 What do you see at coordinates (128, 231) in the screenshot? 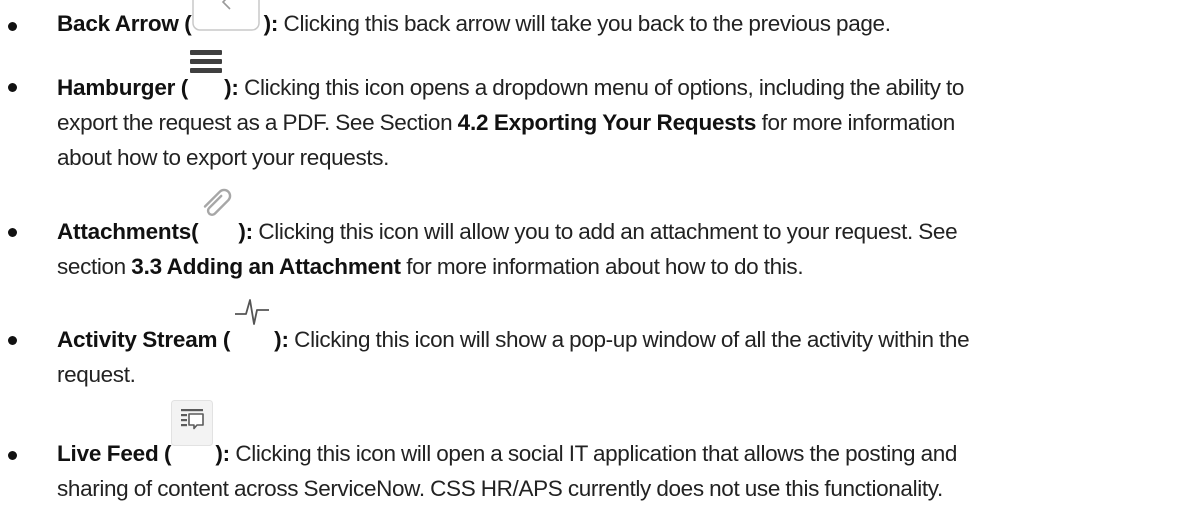
I see `term-label: Attachments(` at bounding box center [128, 231].